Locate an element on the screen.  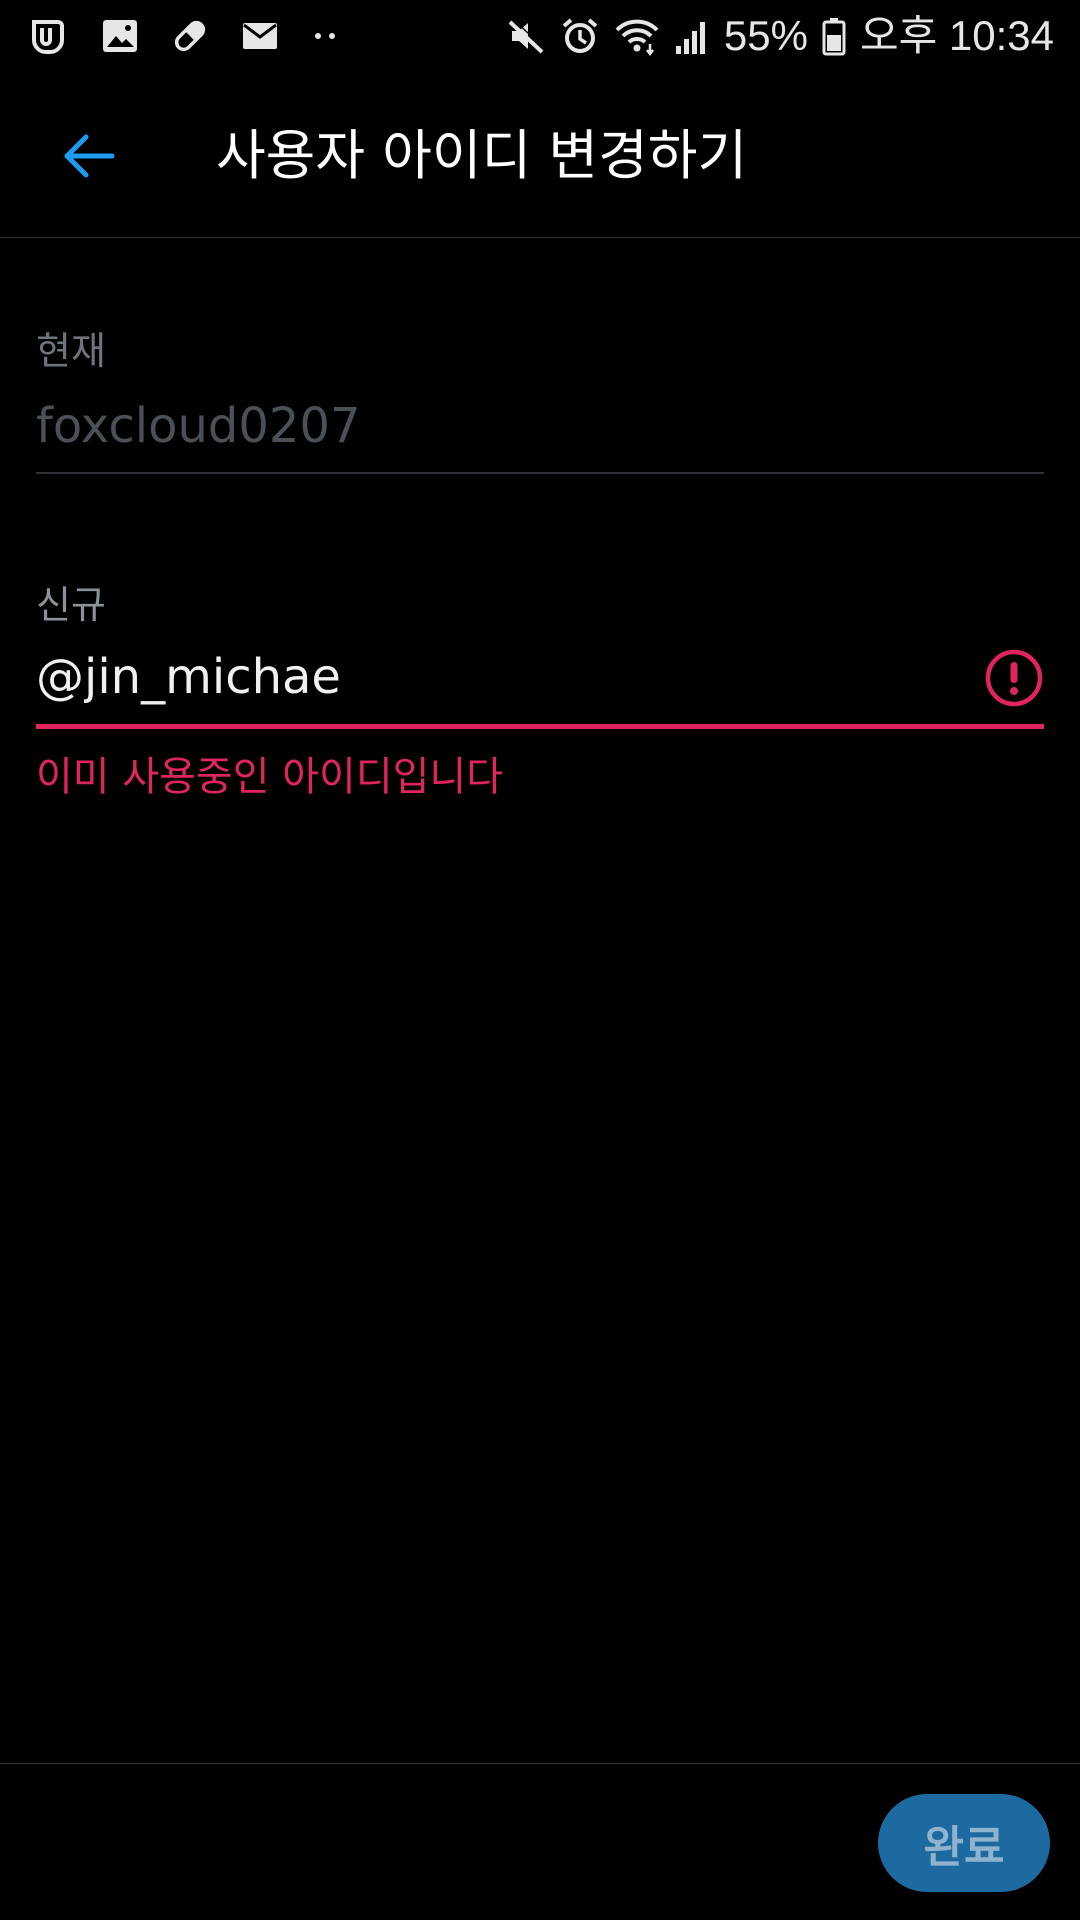
current-username-field: 현재 foxcloud0207 is located at coordinates (540, 400).